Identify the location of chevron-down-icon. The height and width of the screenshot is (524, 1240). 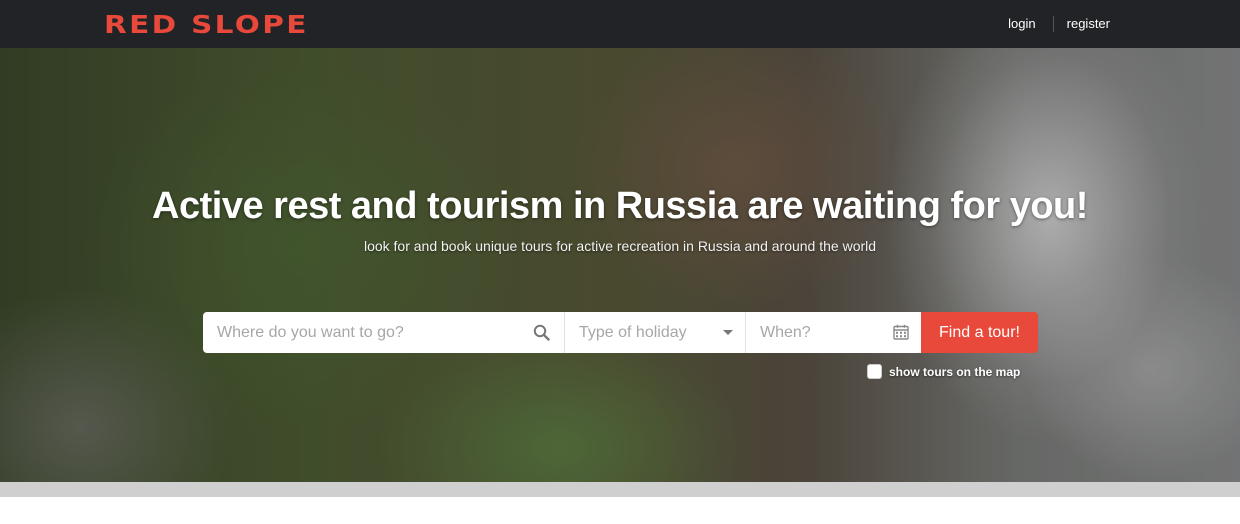
(728, 332).